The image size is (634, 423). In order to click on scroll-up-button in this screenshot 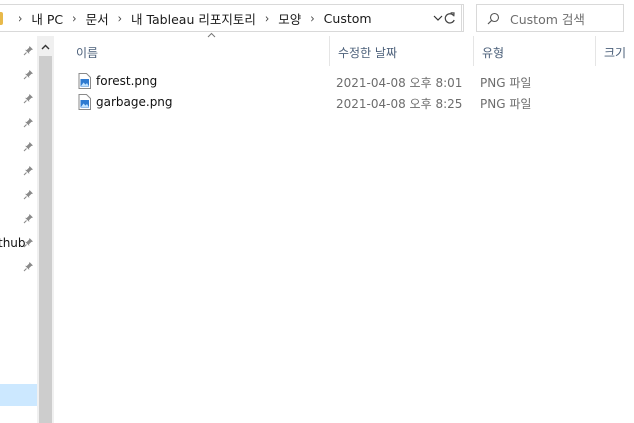, I will do `click(45, 47)`.